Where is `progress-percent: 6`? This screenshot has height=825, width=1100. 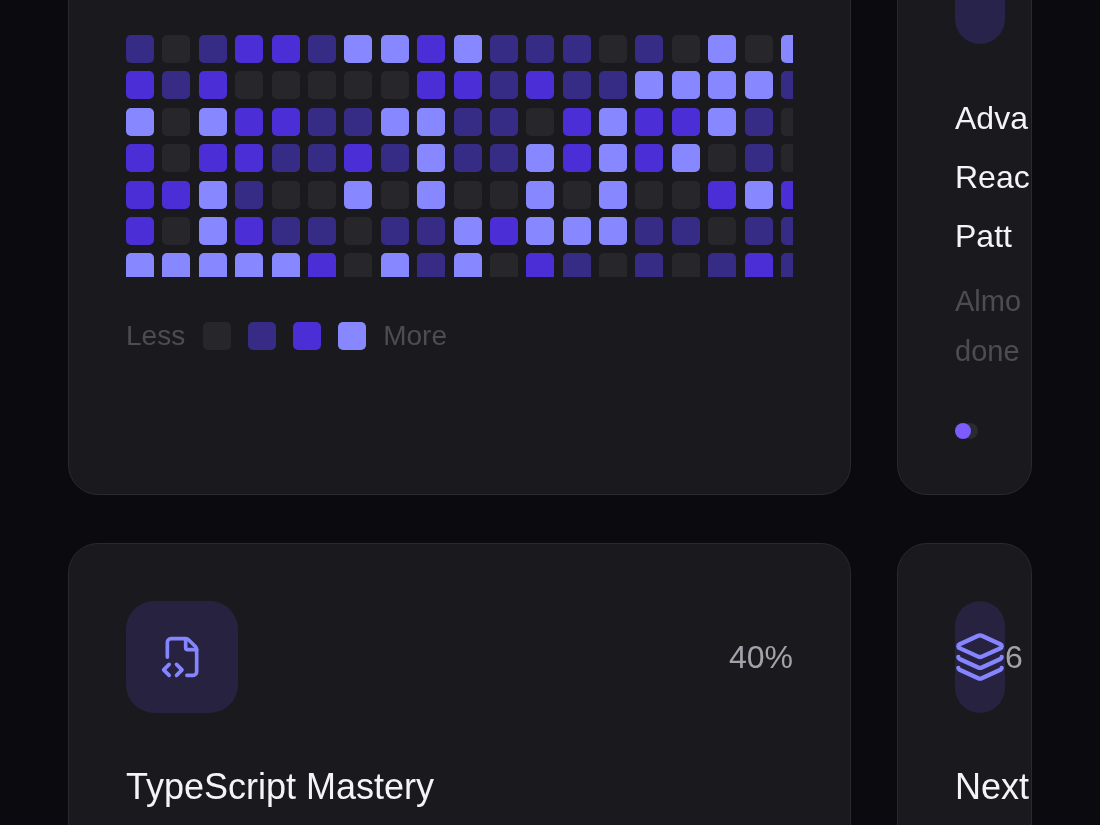 progress-percent: 6 is located at coordinates (1014, 657).